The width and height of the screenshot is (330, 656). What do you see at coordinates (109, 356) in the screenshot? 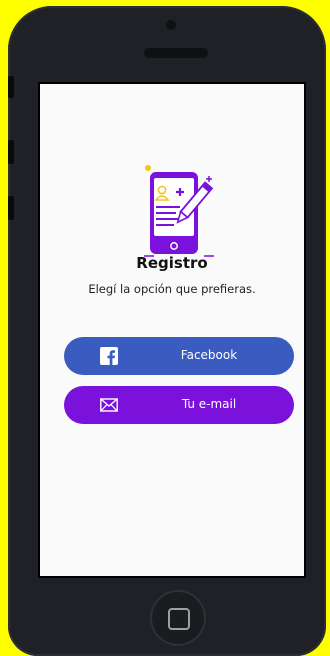
I see `facebook-icon` at bounding box center [109, 356].